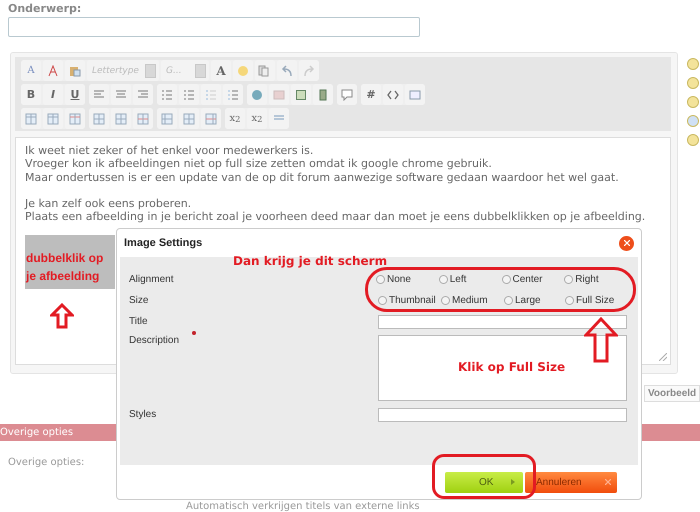 Image resolution: width=700 pixels, height=512 pixels. I want to click on subject-label: Onderwerp:, so click(45, 8).